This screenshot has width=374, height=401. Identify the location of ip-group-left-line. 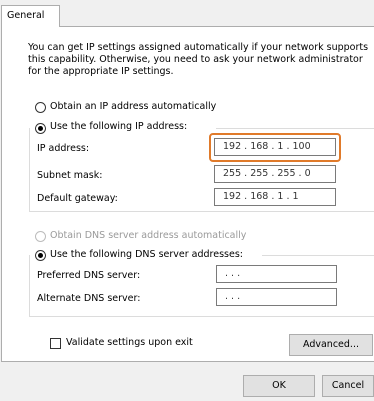
(29, 169).